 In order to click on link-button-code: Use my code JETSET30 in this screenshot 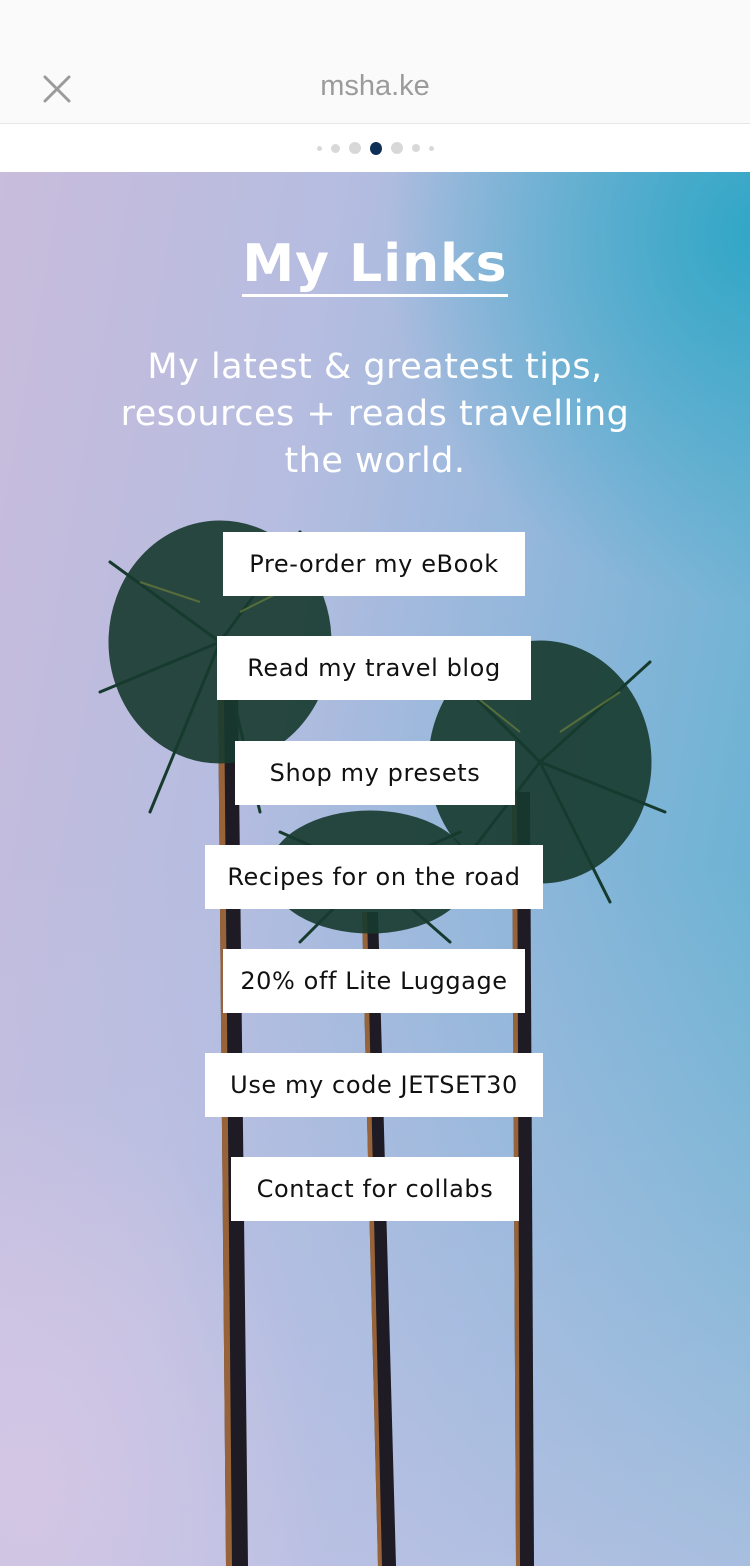, I will do `click(374, 1085)`.